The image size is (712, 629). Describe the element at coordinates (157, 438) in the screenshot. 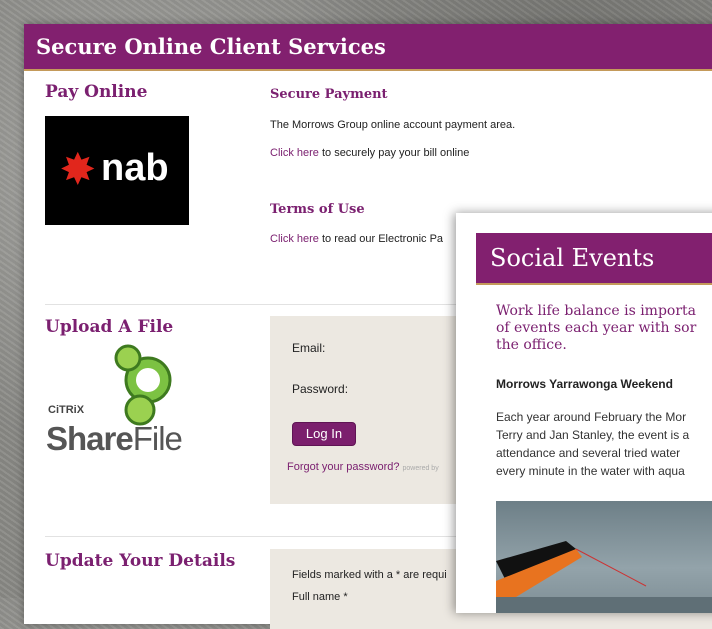

I see `sharefile-file-text: File` at that location.